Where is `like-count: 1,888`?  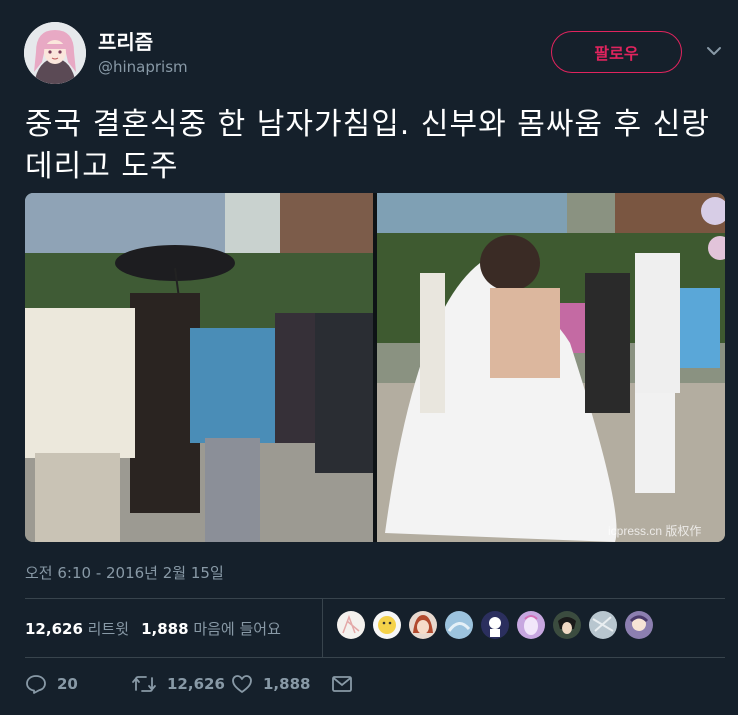
like-count: 1,888 is located at coordinates (287, 684).